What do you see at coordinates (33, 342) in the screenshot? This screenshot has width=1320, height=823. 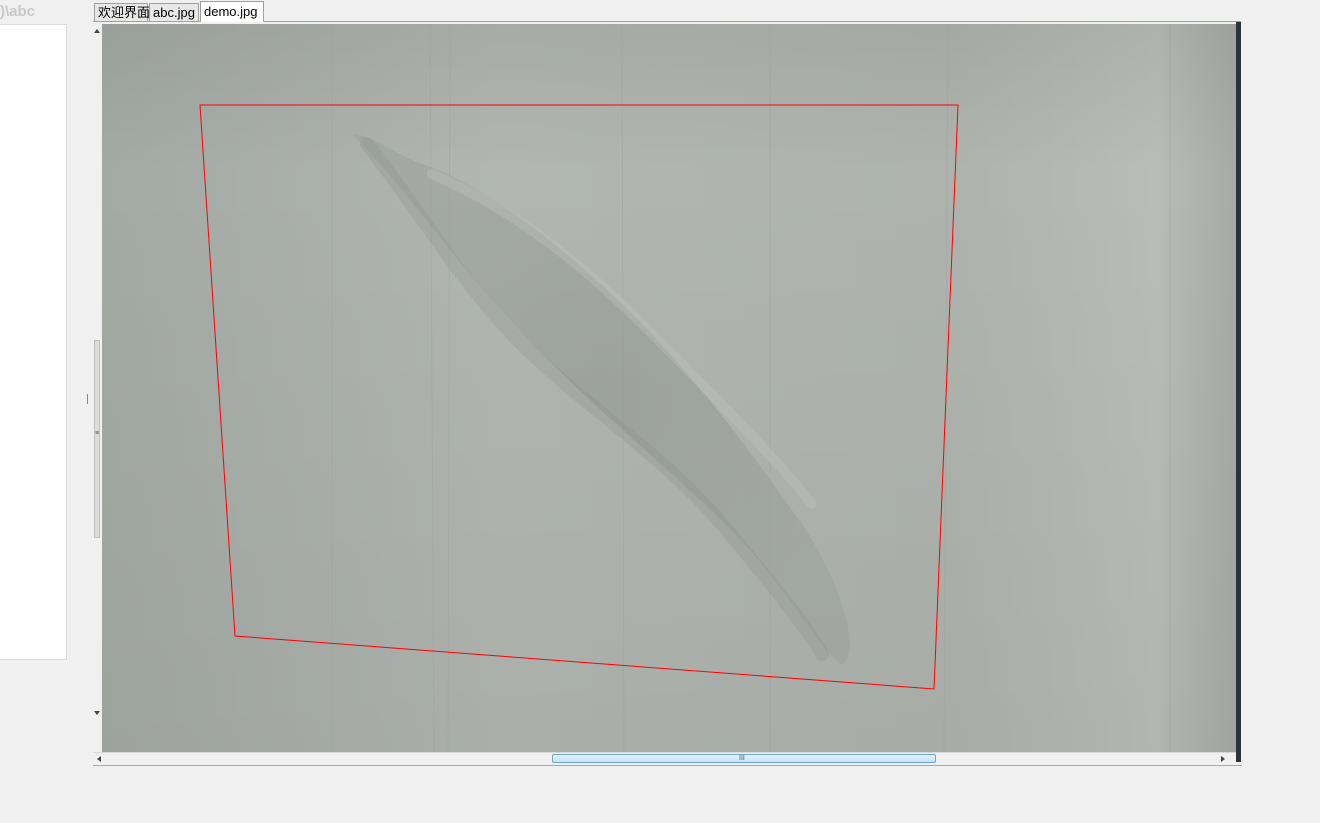 I see `file-tree` at bounding box center [33, 342].